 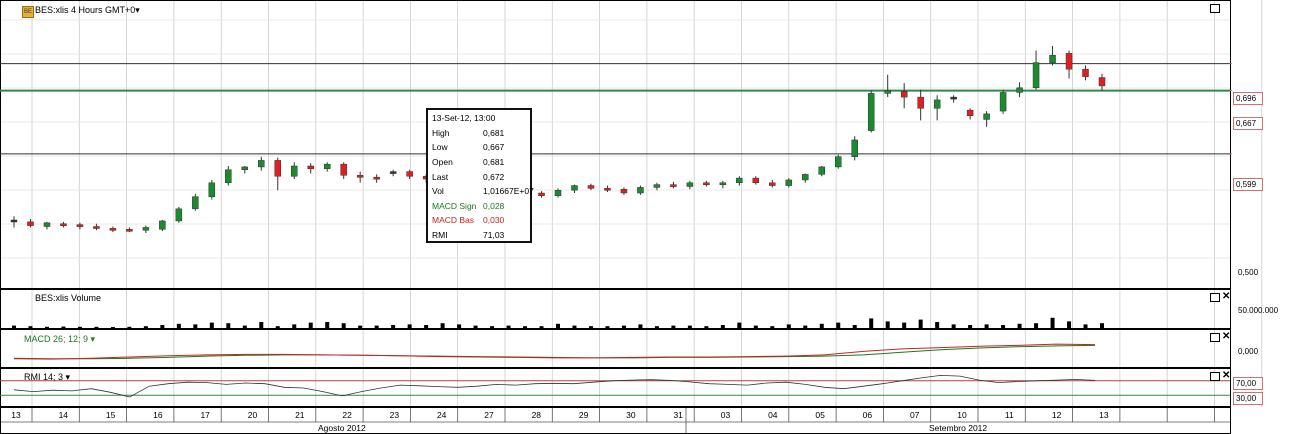 What do you see at coordinates (494, 177) in the screenshot?
I see `tooltip-last-value: 0,672` at bounding box center [494, 177].